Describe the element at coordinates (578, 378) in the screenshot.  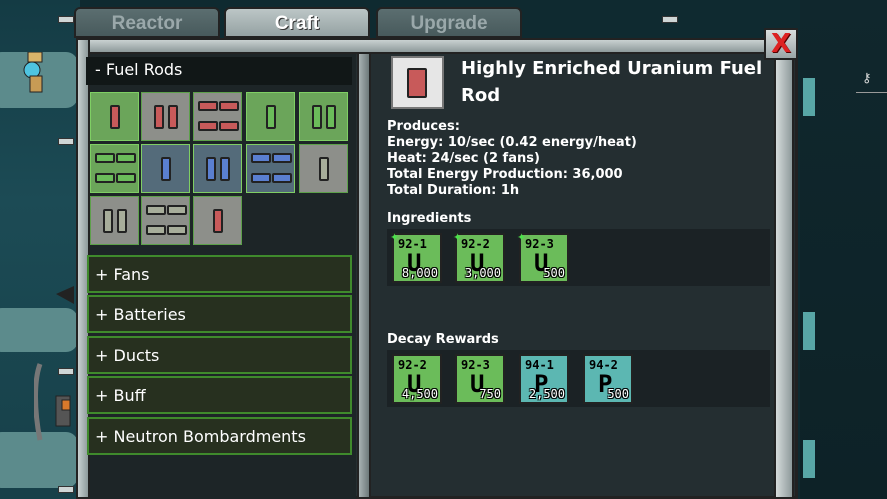
I see `decay-rewards-row` at that location.